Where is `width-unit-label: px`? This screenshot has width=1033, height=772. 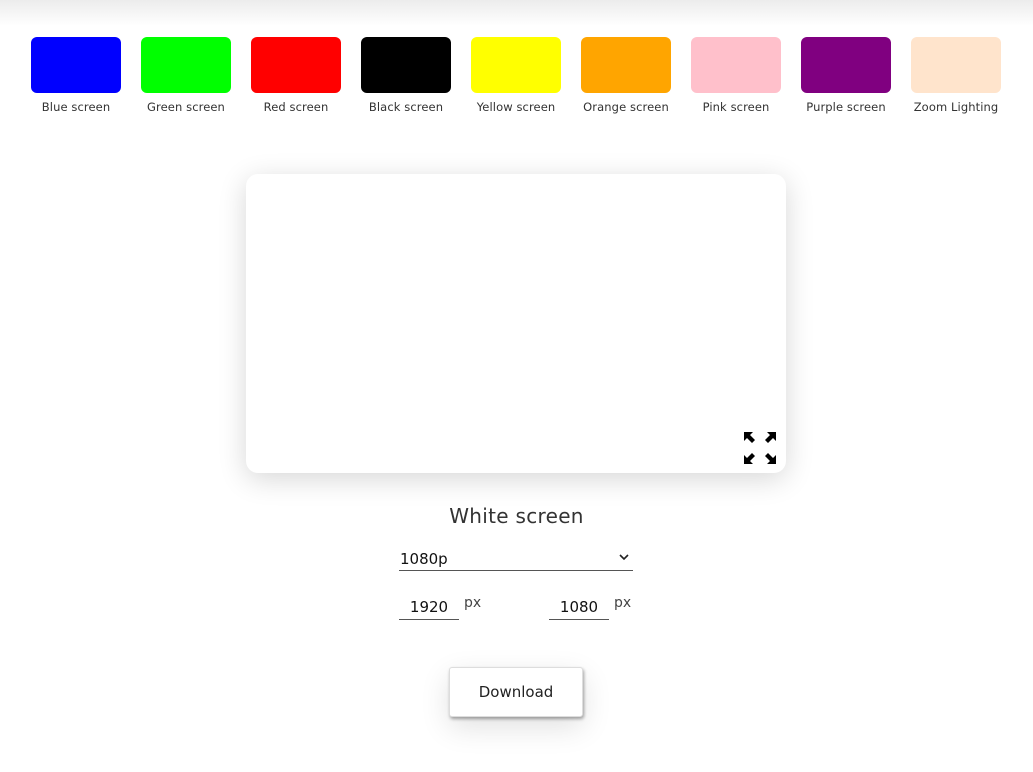
width-unit-label: px is located at coordinates (473, 603).